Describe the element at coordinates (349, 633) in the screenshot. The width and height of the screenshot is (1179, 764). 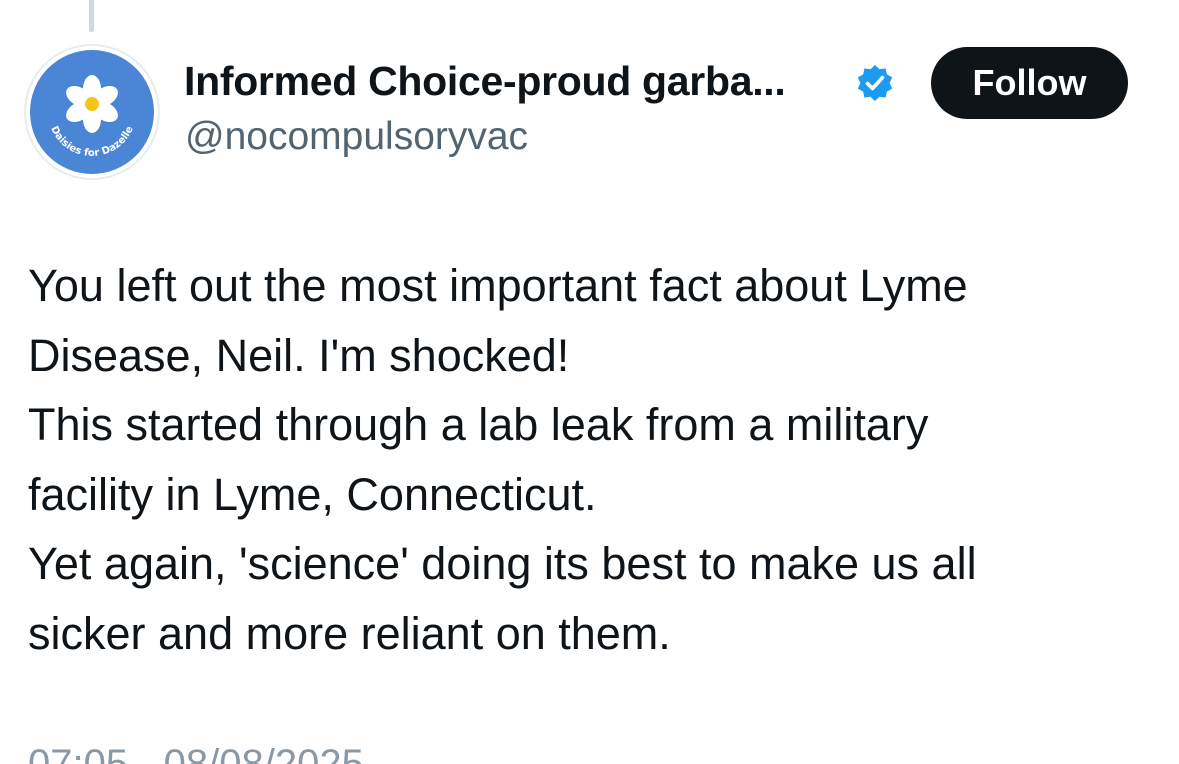
I see `tweet-text-line: sicker and more reliant on them.` at that location.